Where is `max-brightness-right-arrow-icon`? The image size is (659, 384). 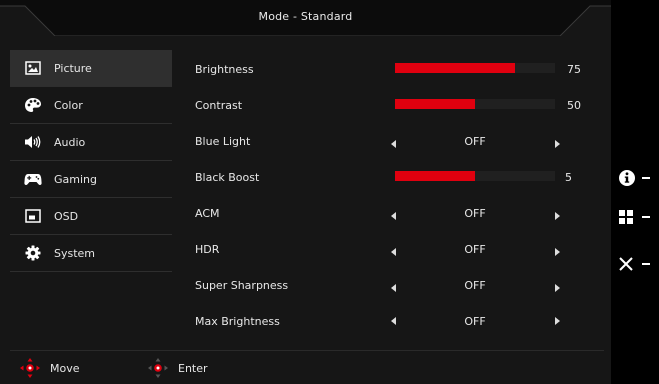
max-brightness-right-arrow-icon is located at coordinates (557, 321).